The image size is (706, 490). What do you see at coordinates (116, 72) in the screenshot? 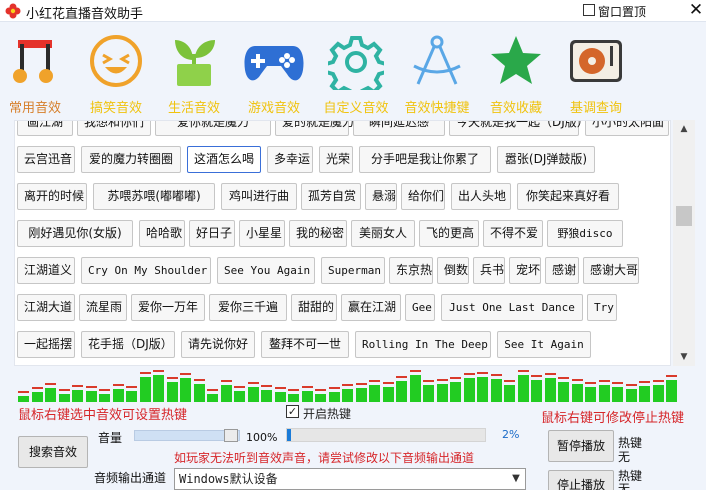
I see `nav-funny-sounds: 搞笑音效` at bounding box center [116, 72].